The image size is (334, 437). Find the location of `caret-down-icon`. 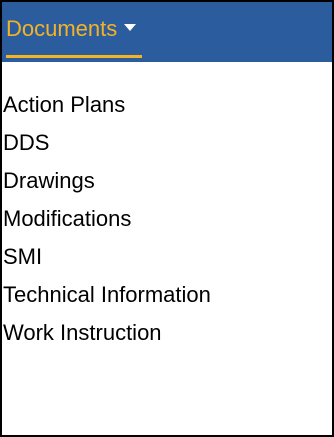

caret-down-icon is located at coordinates (130, 27).